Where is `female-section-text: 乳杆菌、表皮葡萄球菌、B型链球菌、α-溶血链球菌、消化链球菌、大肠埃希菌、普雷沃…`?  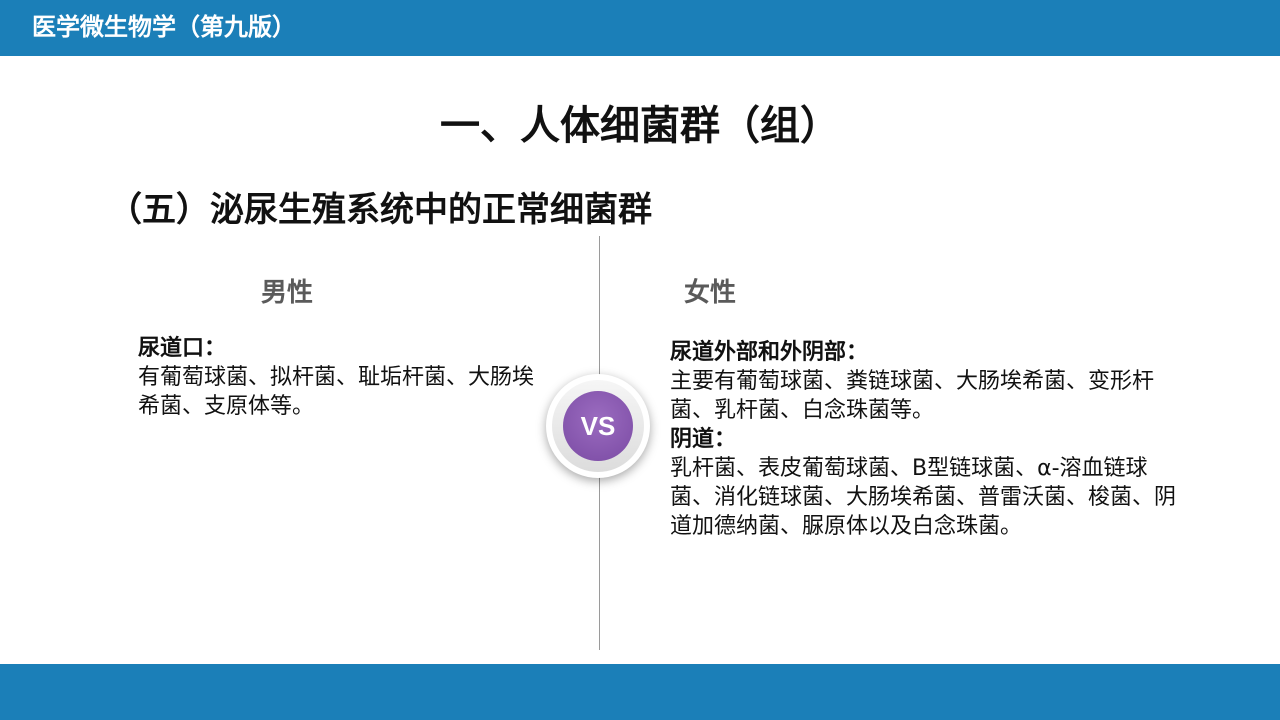 female-section-text: 乳杆菌、表皮葡萄球菌、B型链球菌、α-溶血链球菌、消化链球菌、大肠埃希菌、普雷沃… is located at coordinates (923, 497).